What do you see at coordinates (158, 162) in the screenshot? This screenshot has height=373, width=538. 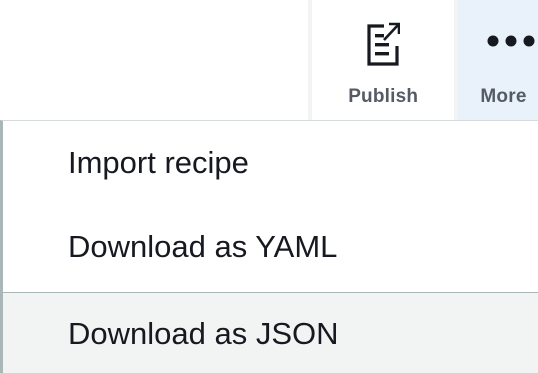 I see `menu-item-label: Import recipe` at bounding box center [158, 162].